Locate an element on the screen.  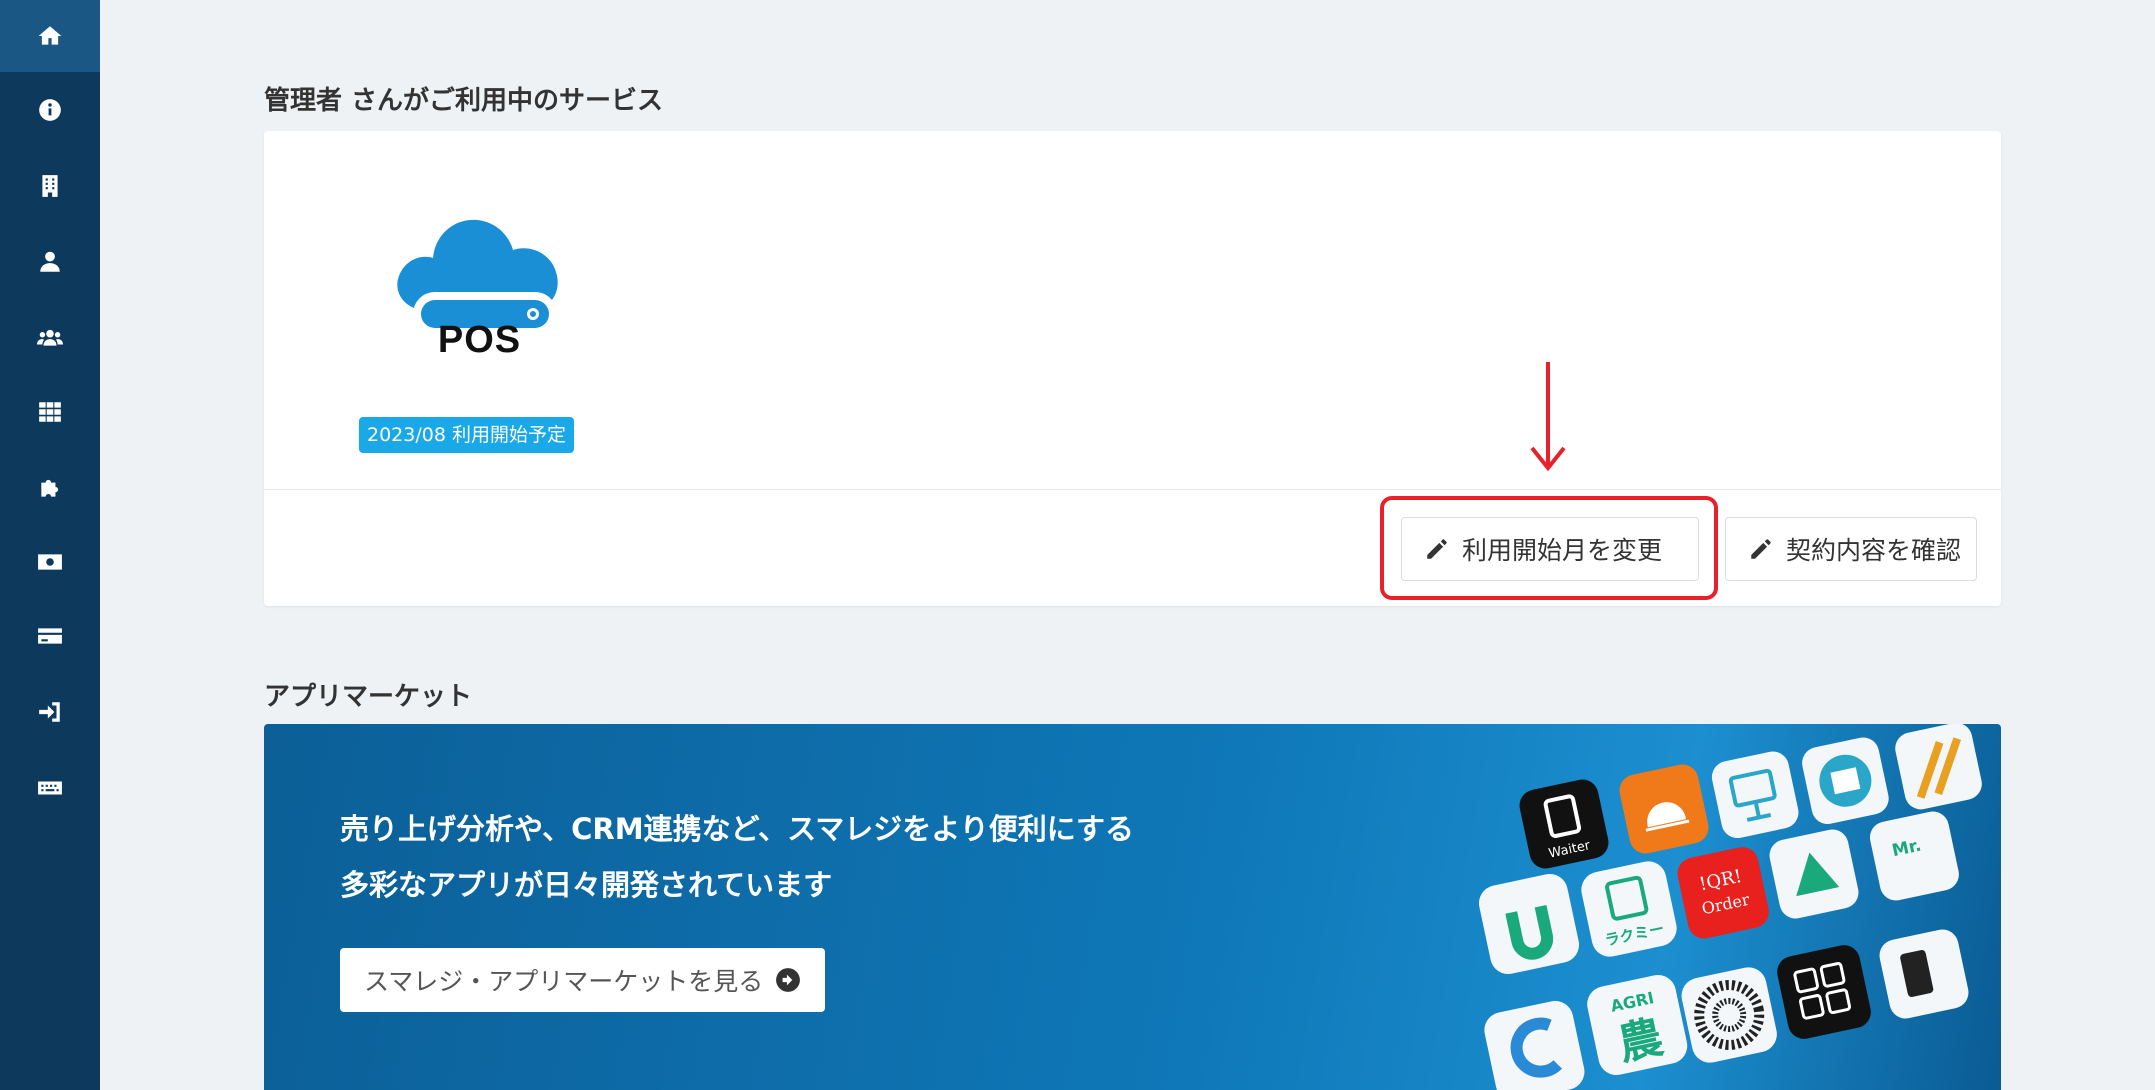
striped-app-icon is located at coordinates (1938, 767).